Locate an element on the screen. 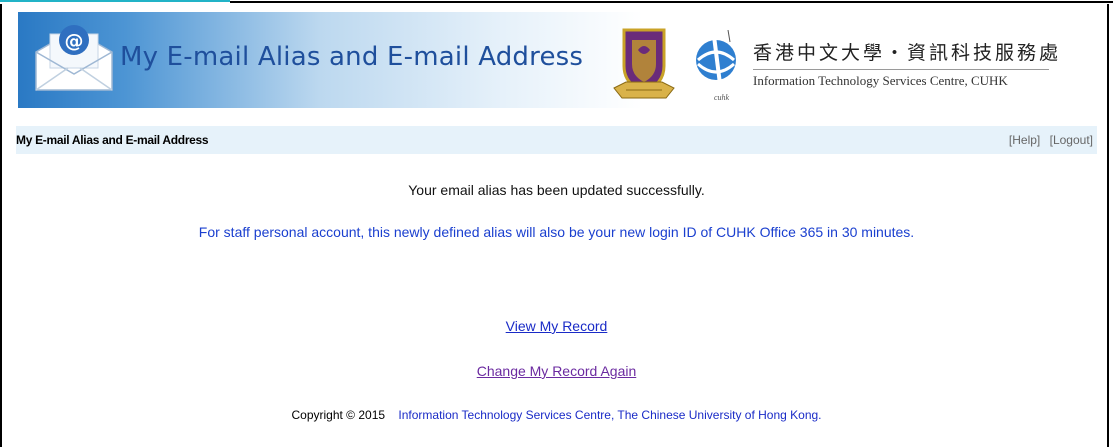 The height and width of the screenshot is (447, 1113). page-actions: [Help] [Logout] is located at coordinates (1048, 140).